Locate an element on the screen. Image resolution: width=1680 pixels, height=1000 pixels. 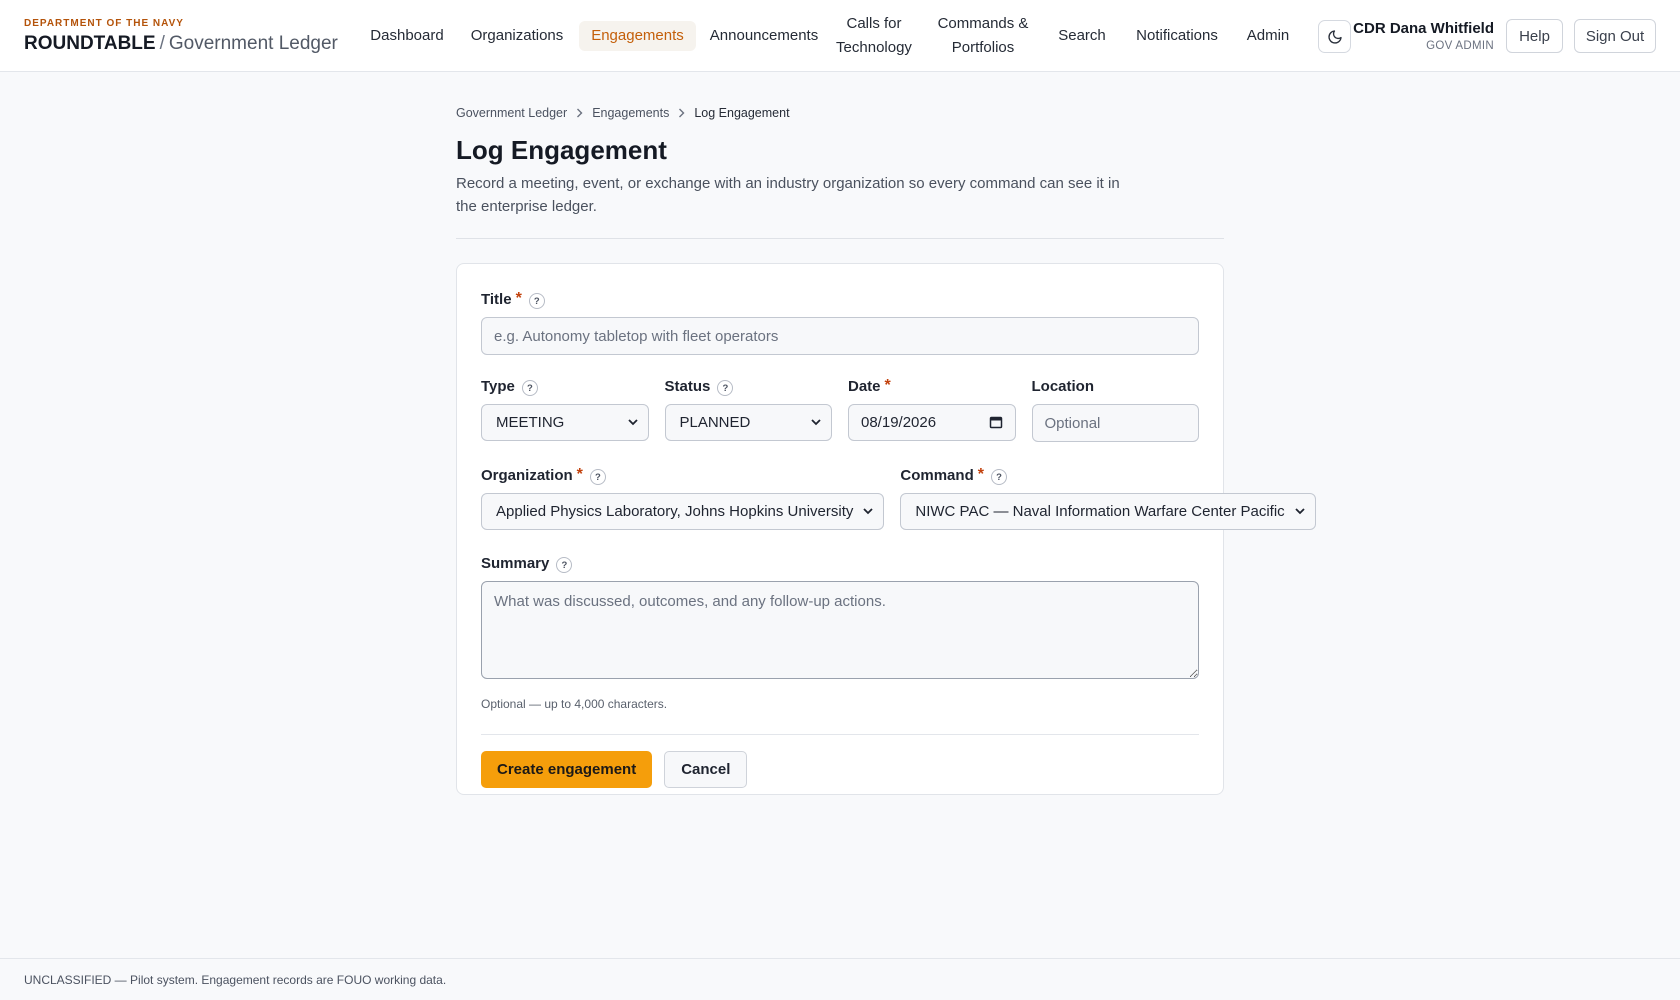
nav-calls-for-technology: Calls for Technology is located at coordinates (874, 36).